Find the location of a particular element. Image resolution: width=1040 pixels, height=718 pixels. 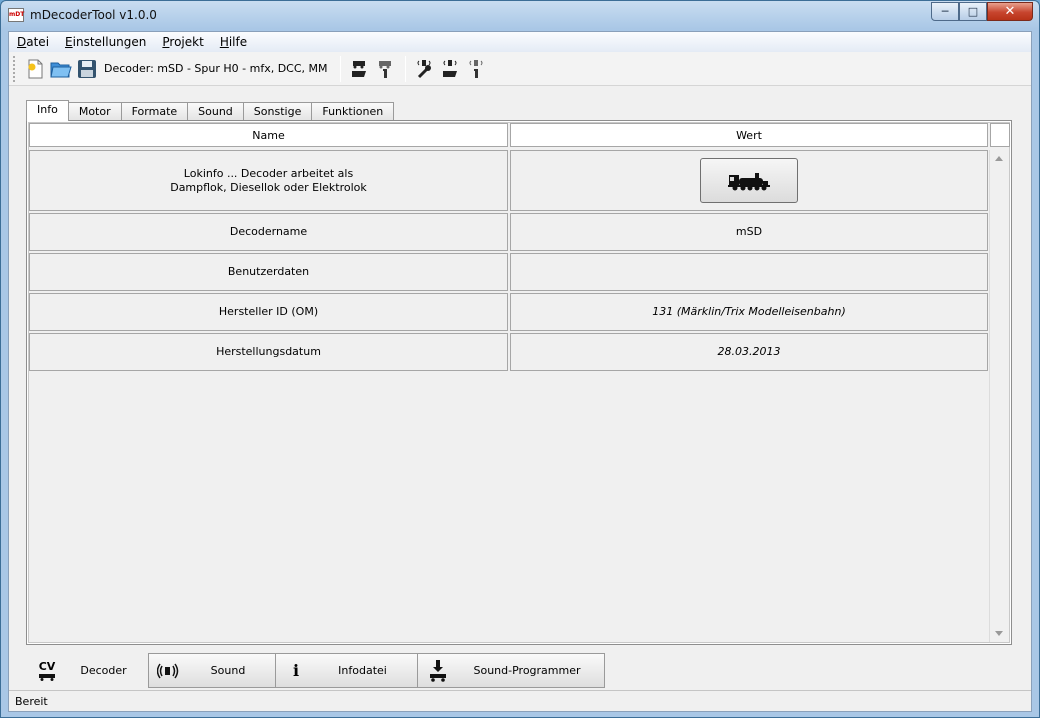

row-benutzerdaten-value is located at coordinates (749, 272).